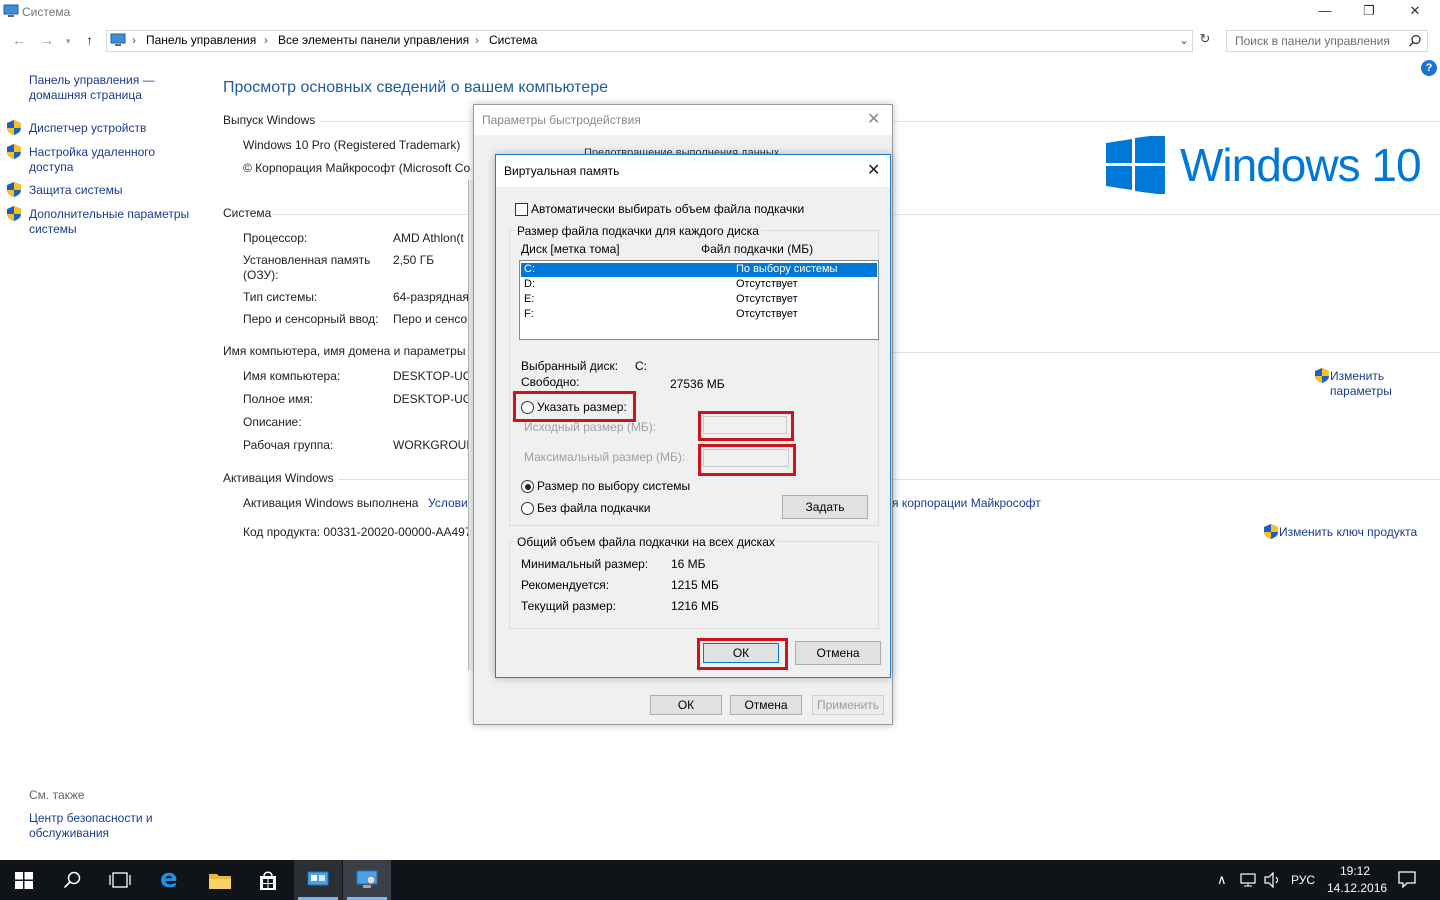  Describe the element at coordinates (85, 95) in the screenshot. I see `sidebar-home-line2: домашняя страница` at that location.